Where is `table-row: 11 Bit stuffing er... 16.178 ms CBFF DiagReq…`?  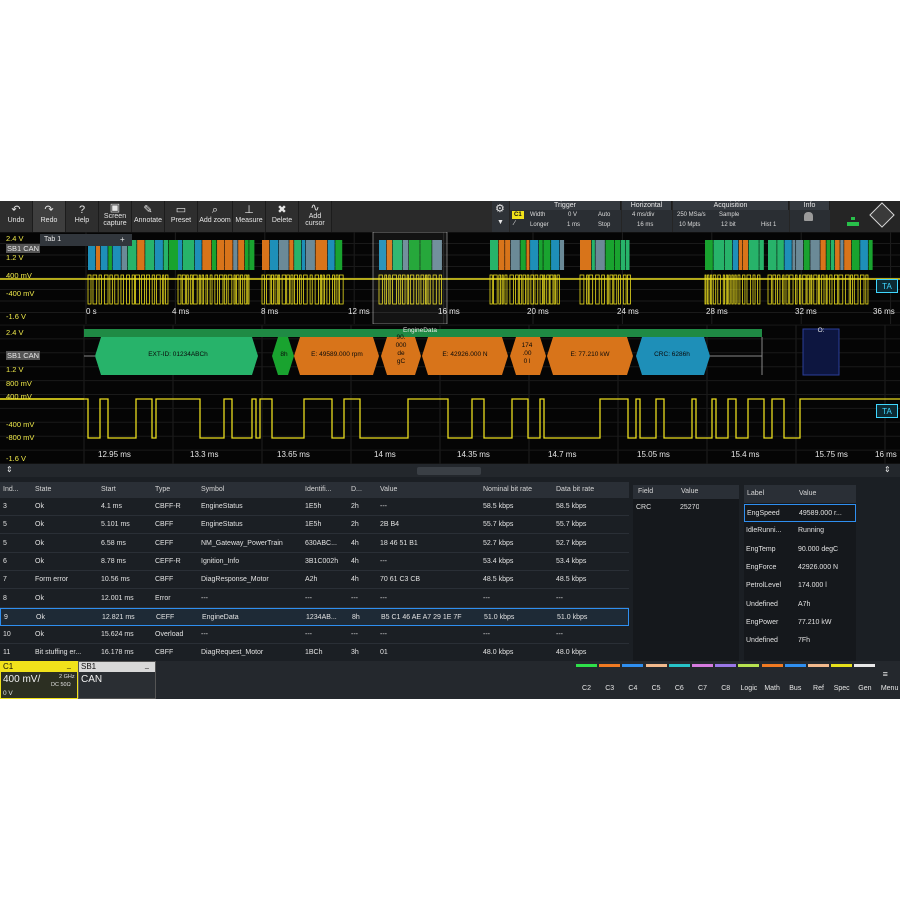 table-row: 11 Bit stuffing er... 16.178 ms CBFF DiagReq… is located at coordinates (314, 653).